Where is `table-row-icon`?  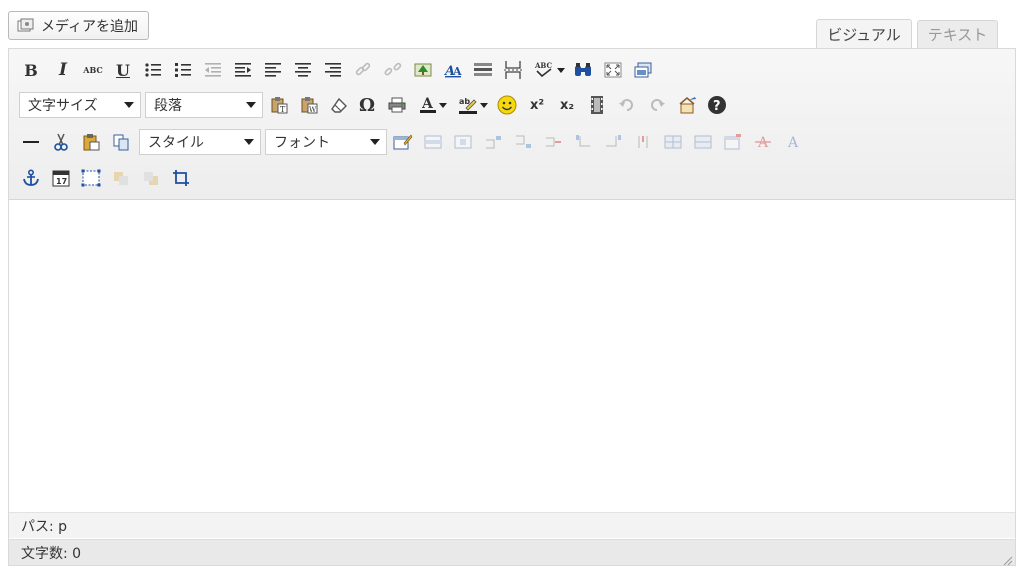 table-row-icon is located at coordinates (433, 142).